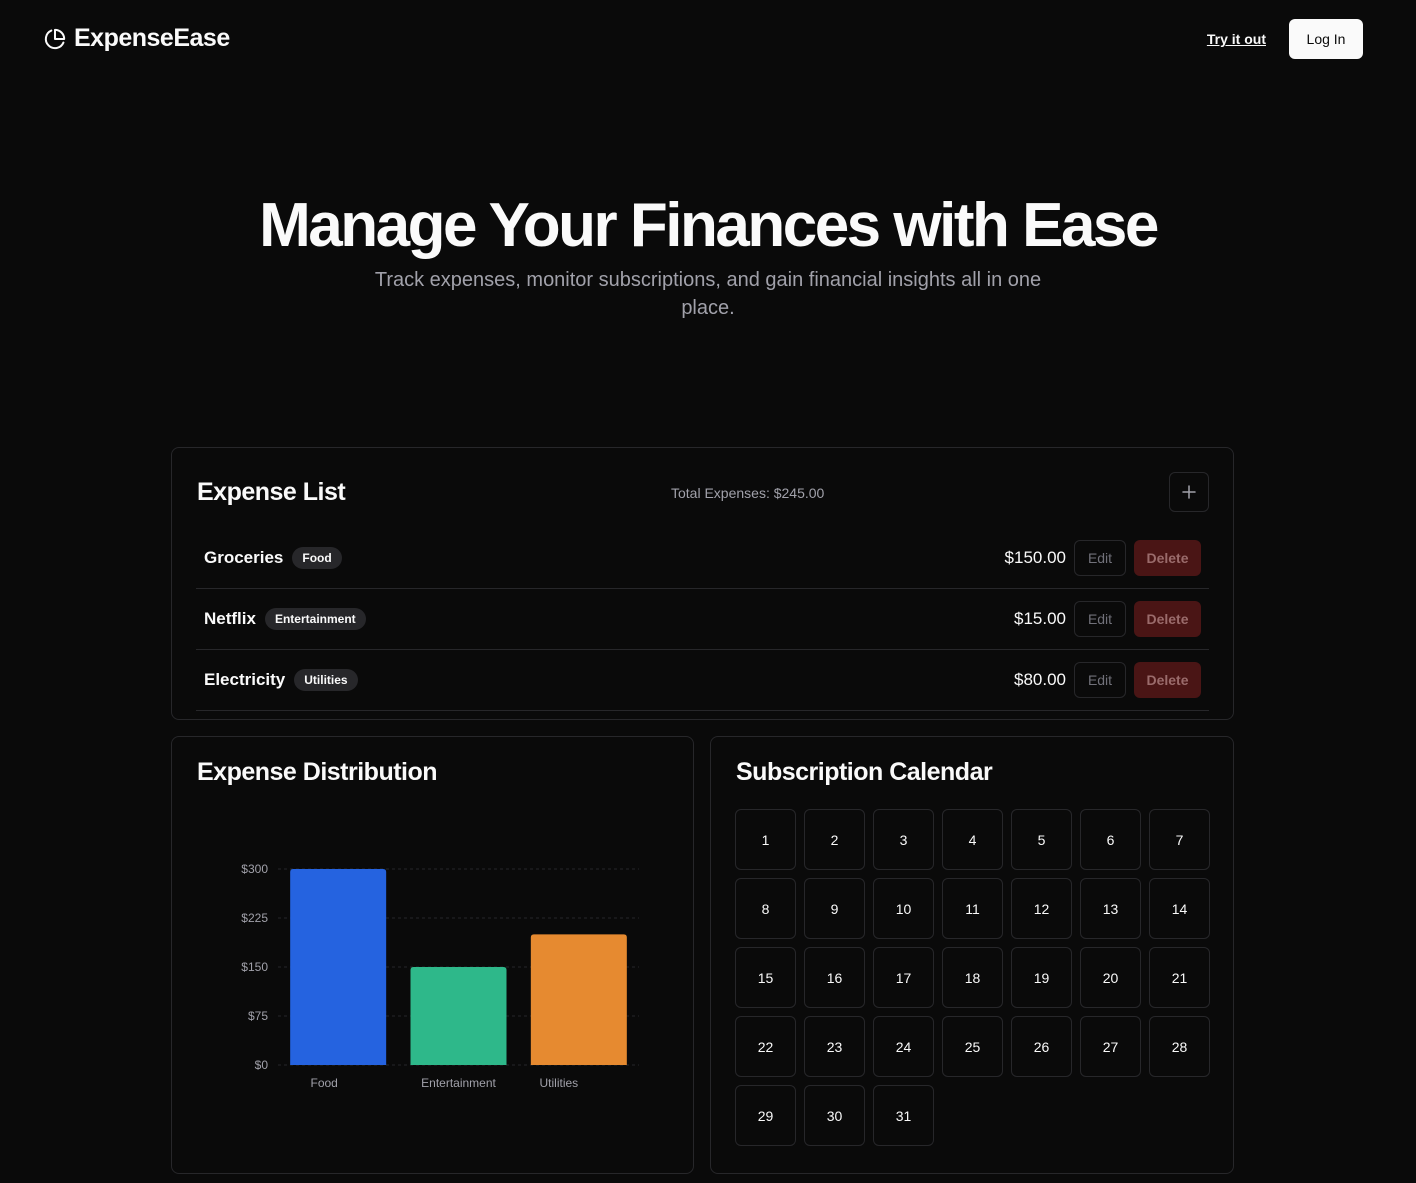 The height and width of the screenshot is (1183, 1416). Describe the element at coordinates (702, 558) in the screenshot. I see `expense-row: Groceries Food $150.00 Edit Delete` at that location.